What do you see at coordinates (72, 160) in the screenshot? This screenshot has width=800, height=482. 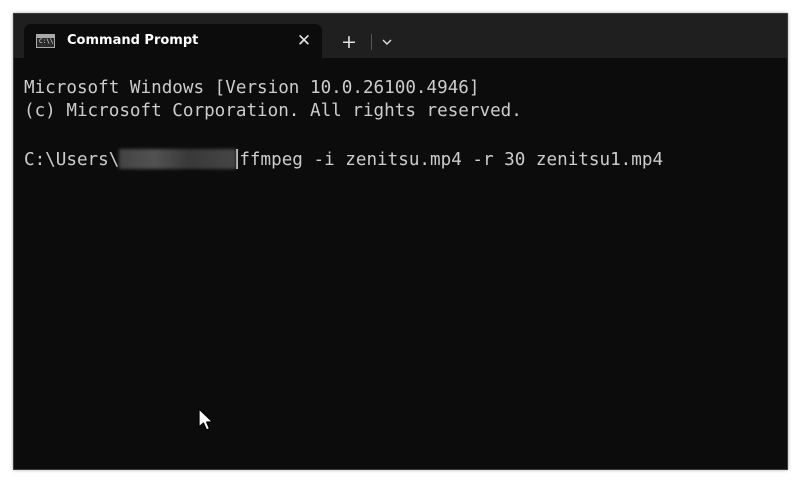 I see `prompt-prefix: C:\Users\` at bounding box center [72, 160].